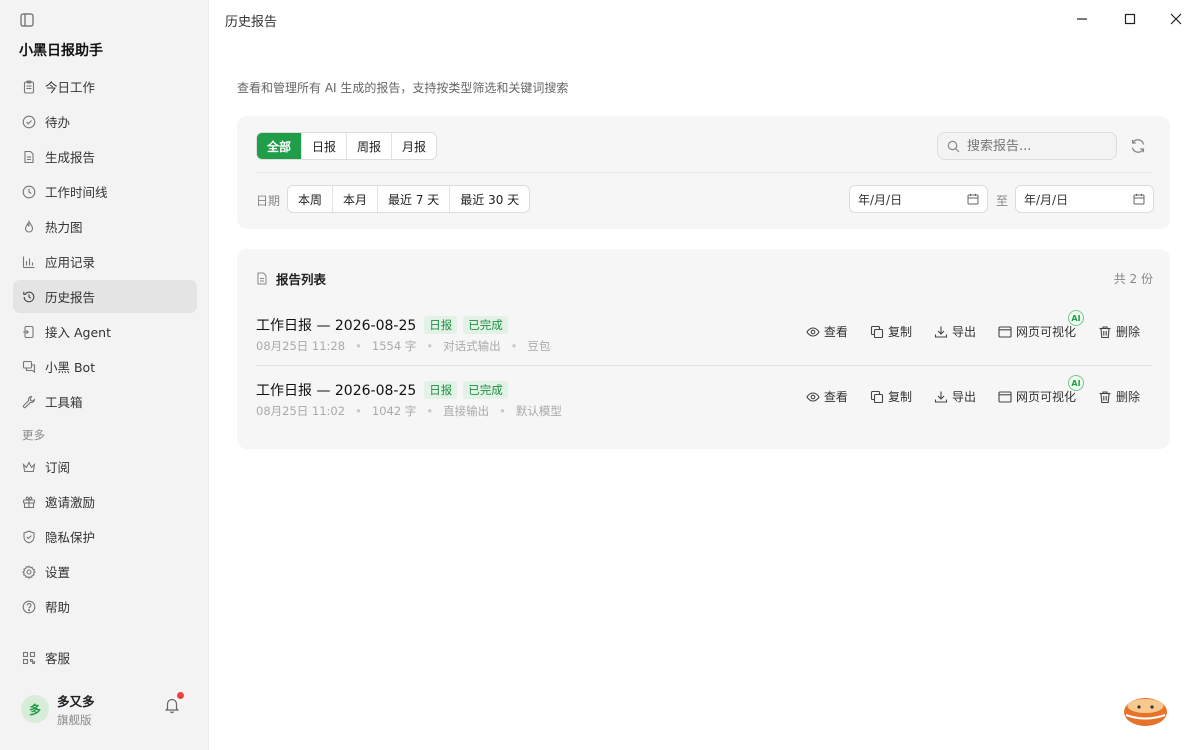 This screenshot has height=750, width=1200. Describe the element at coordinates (414, 199) in the screenshot. I see `range-last-7-days: 最近 7 天` at that location.